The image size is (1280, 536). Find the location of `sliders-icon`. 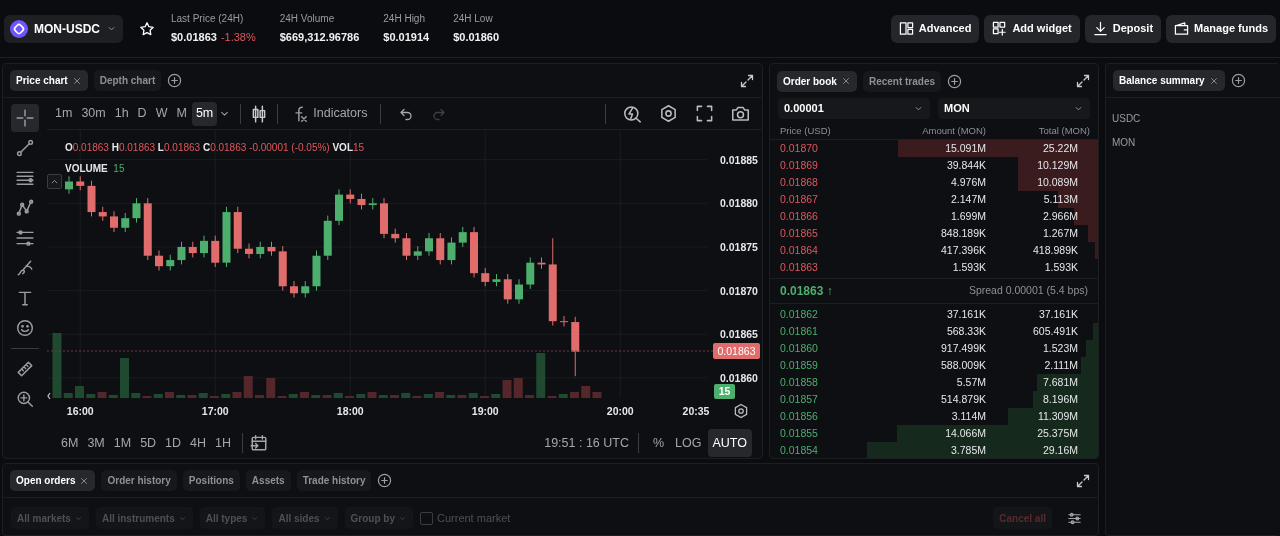

sliders-icon is located at coordinates (1074, 518).